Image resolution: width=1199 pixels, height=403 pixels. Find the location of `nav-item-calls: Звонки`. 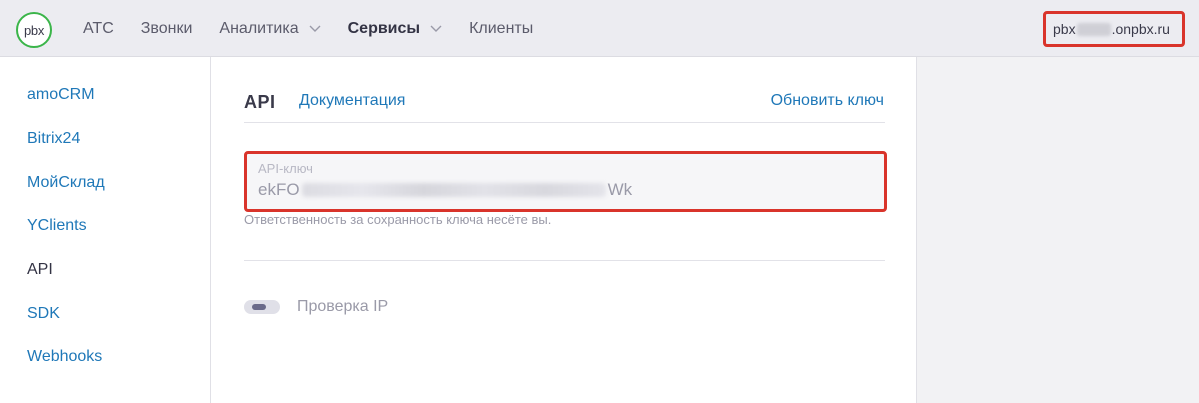

nav-item-calls: Звонки is located at coordinates (167, 29).